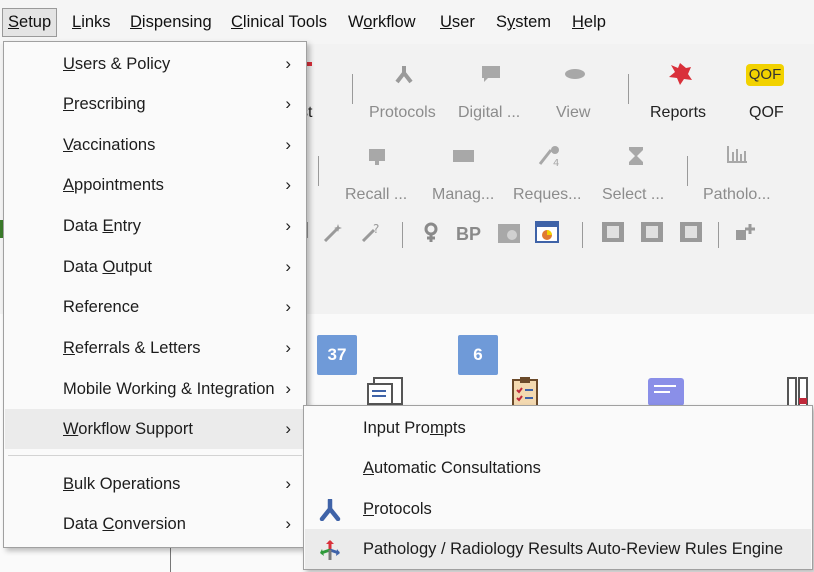 The height and width of the screenshot is (572, 814). I want to click on menu-item-label: Referrals & Letters, so click(132, 348).